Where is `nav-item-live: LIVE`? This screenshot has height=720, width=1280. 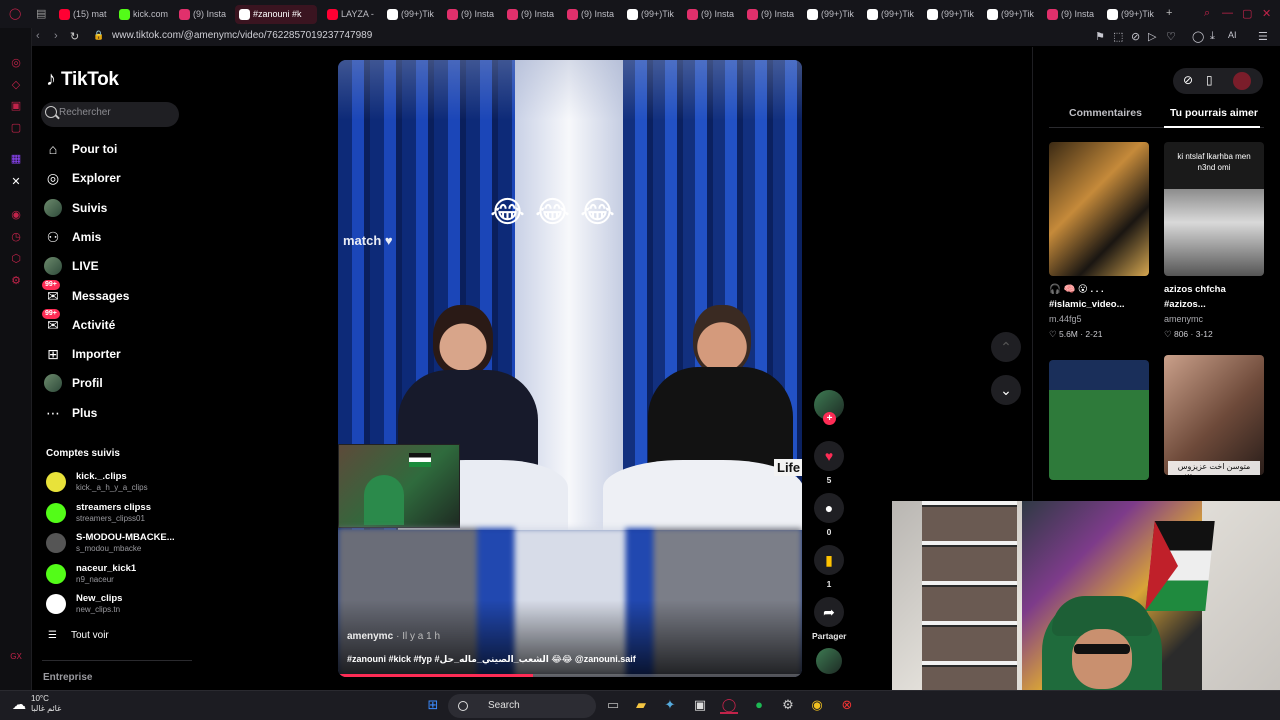
nav-item-live: LIVE is located at coordinates (114, 266).